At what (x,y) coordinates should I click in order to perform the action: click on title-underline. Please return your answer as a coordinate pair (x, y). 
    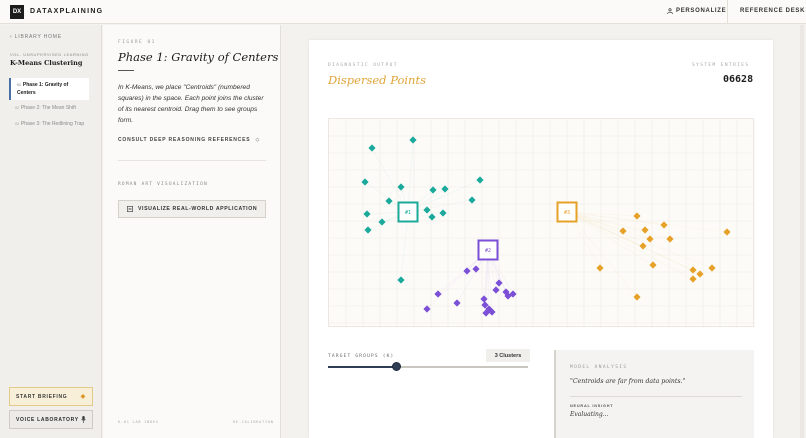
    Looking at the image, I should click on (126, 70).